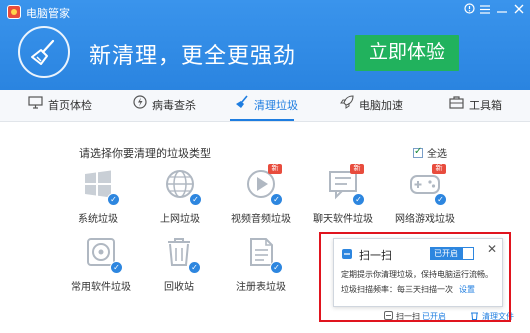 This screenshot has width=530, height=333. I want to click on junk-tile-chat: 新 ✓ 聊天软件垃圾, so click(343, 196).